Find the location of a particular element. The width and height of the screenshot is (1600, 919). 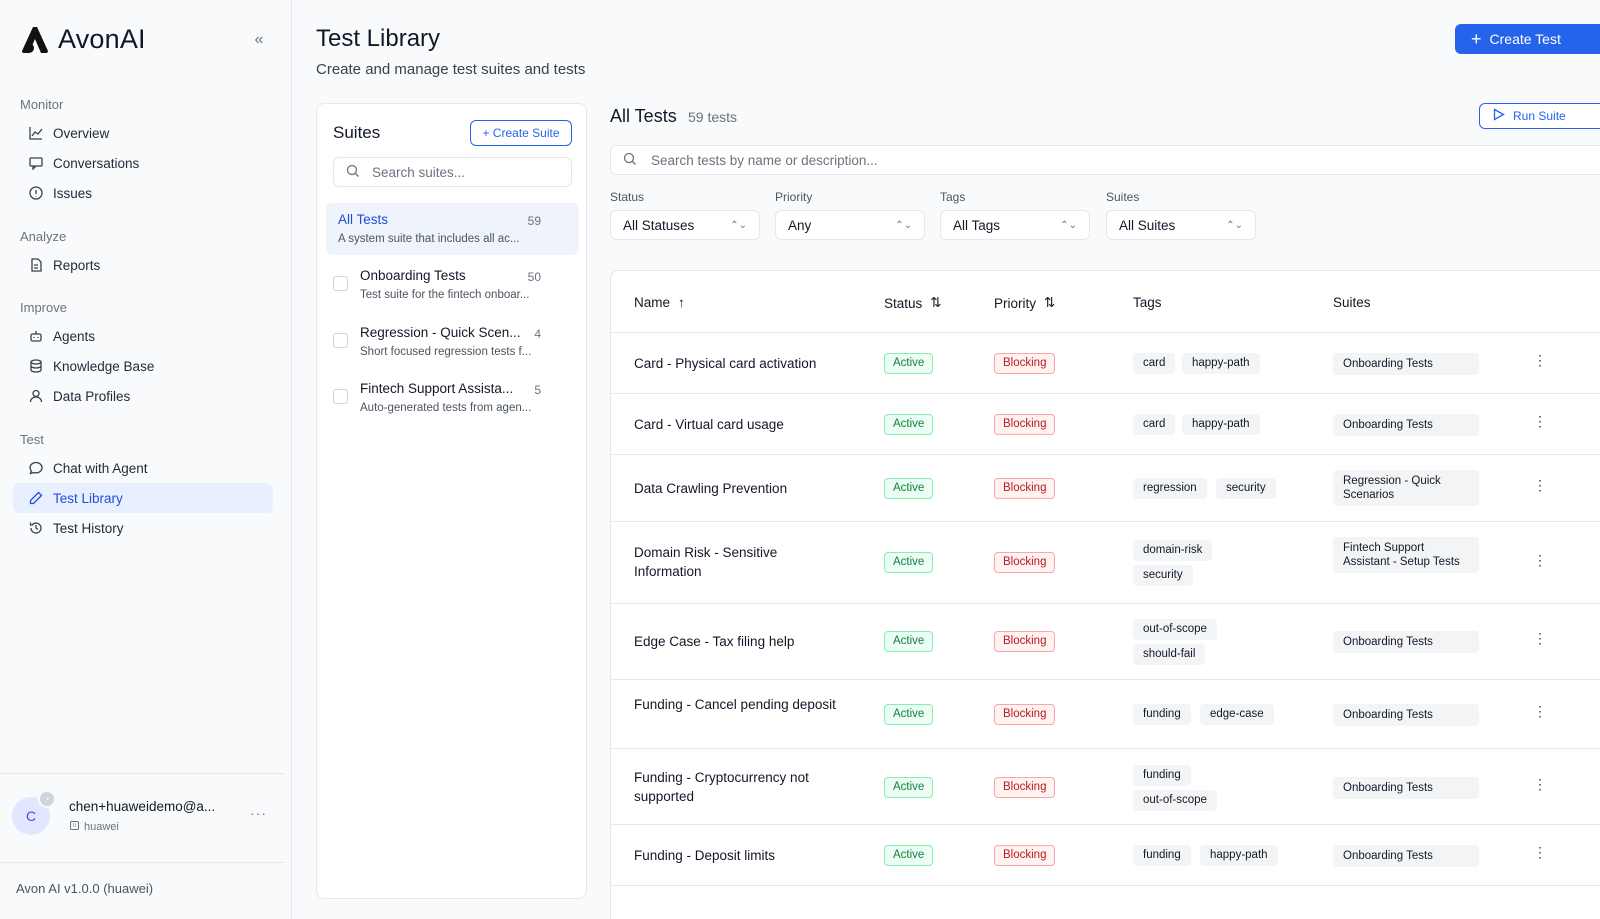

suites-filter-select: All Suites ⌃⌄ is located at coordinates (1181, 225).